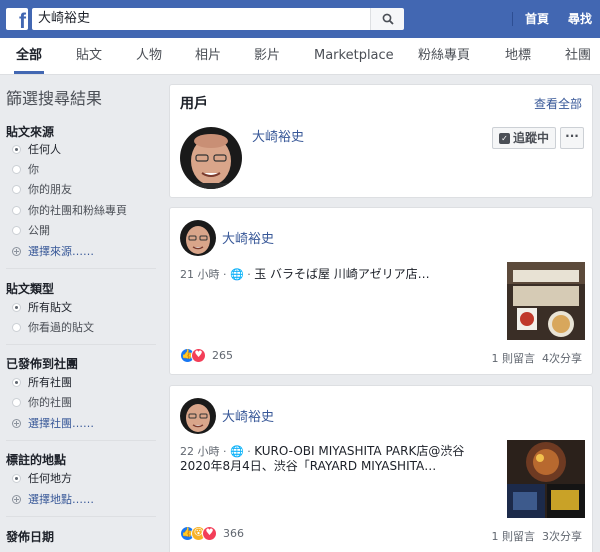 This screenshot has height=552, width=600. I want to click on post-type-title: 貼文類型, so click(30, 289).